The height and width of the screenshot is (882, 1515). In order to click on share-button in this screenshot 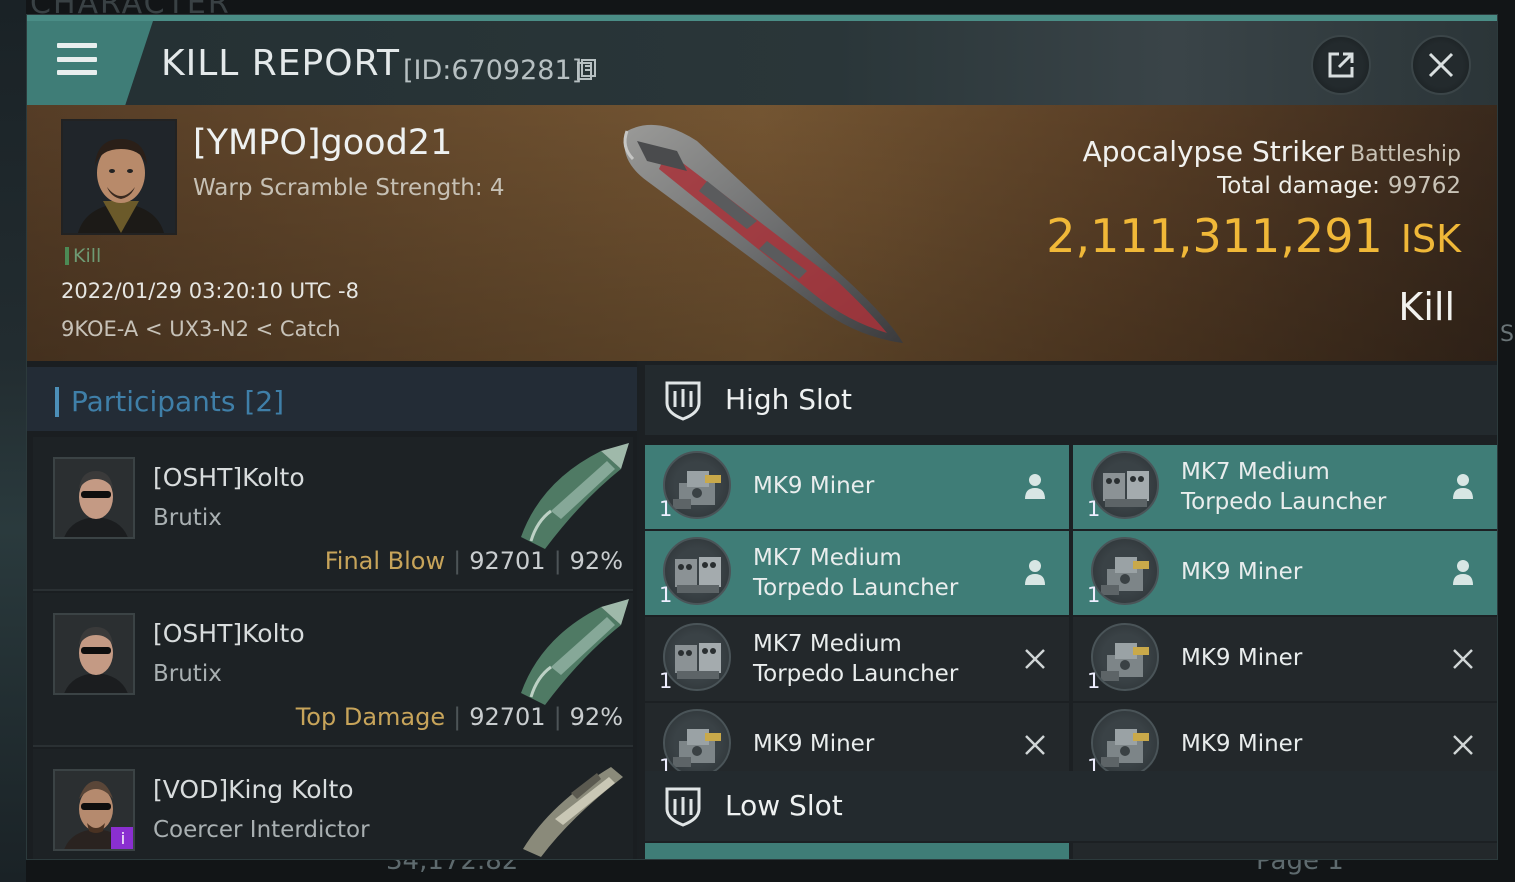, I will do `click(1341, 65)`.